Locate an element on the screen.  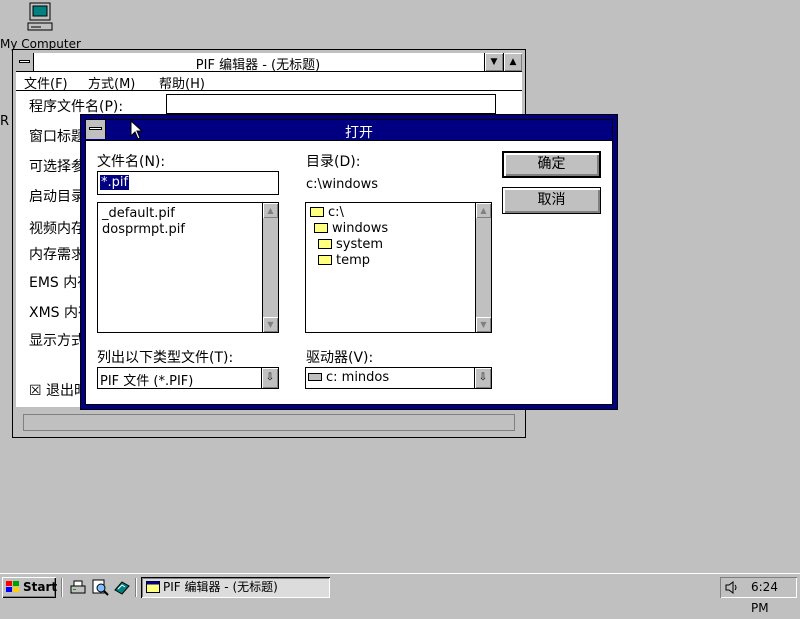
current-directory: c:\windows is located at coordinates (342, 184).